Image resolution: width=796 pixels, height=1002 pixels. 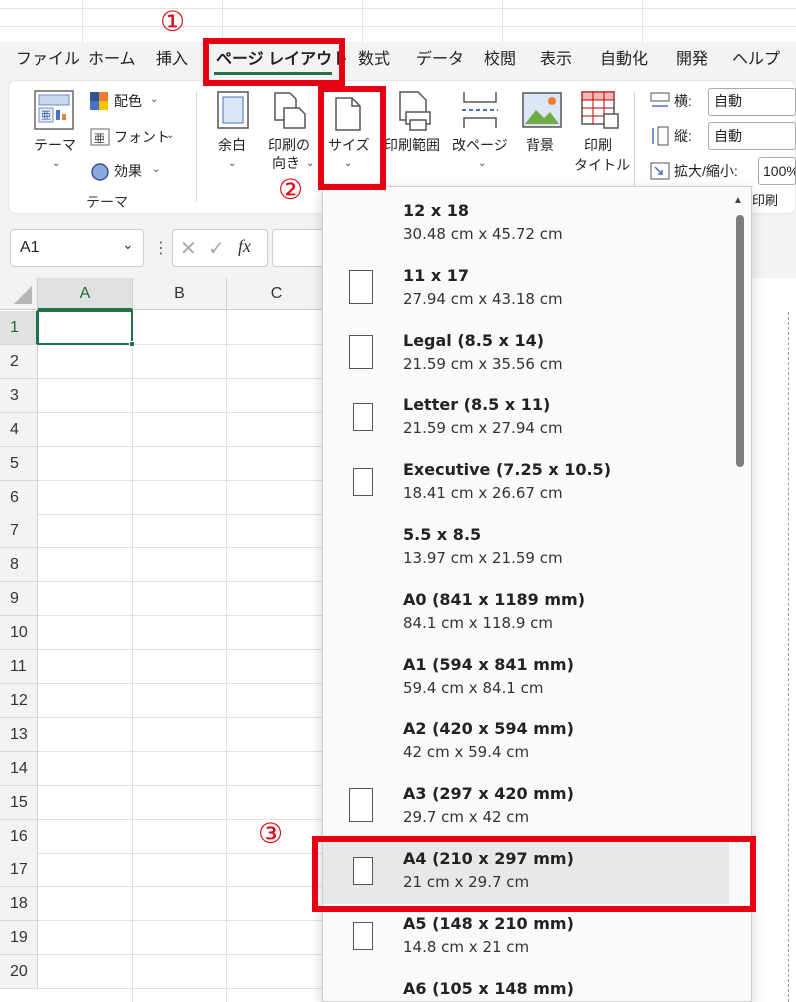 I want to click on annotation-box-page-layout, so click(x=274, y=62).